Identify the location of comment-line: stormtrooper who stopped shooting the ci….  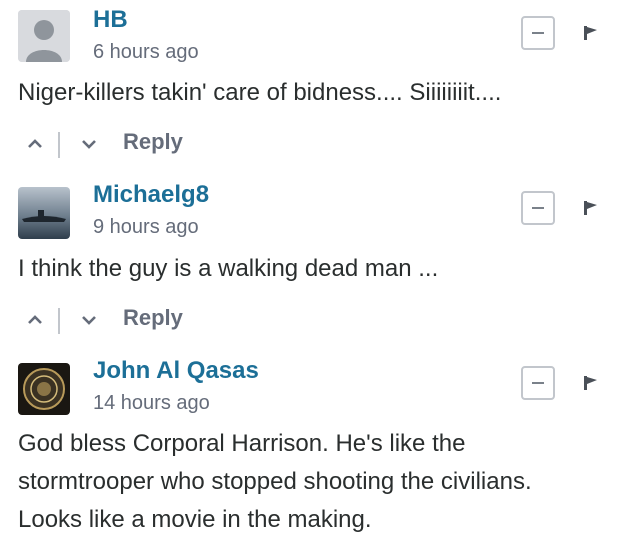
(275, 481).